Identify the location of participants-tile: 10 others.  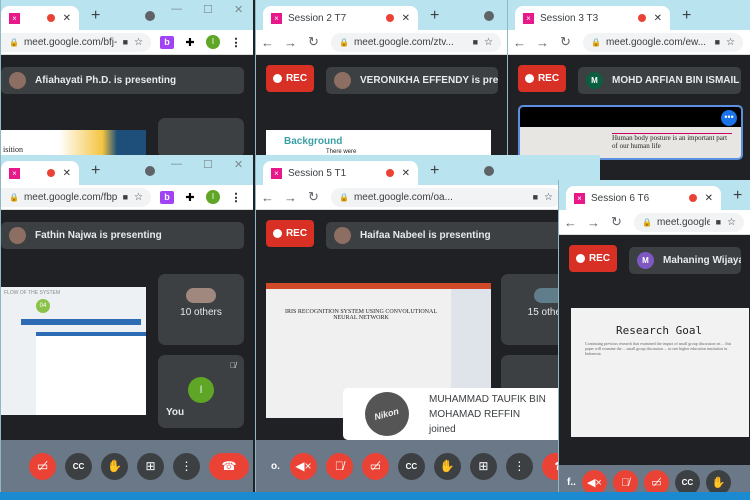
(201, 309).